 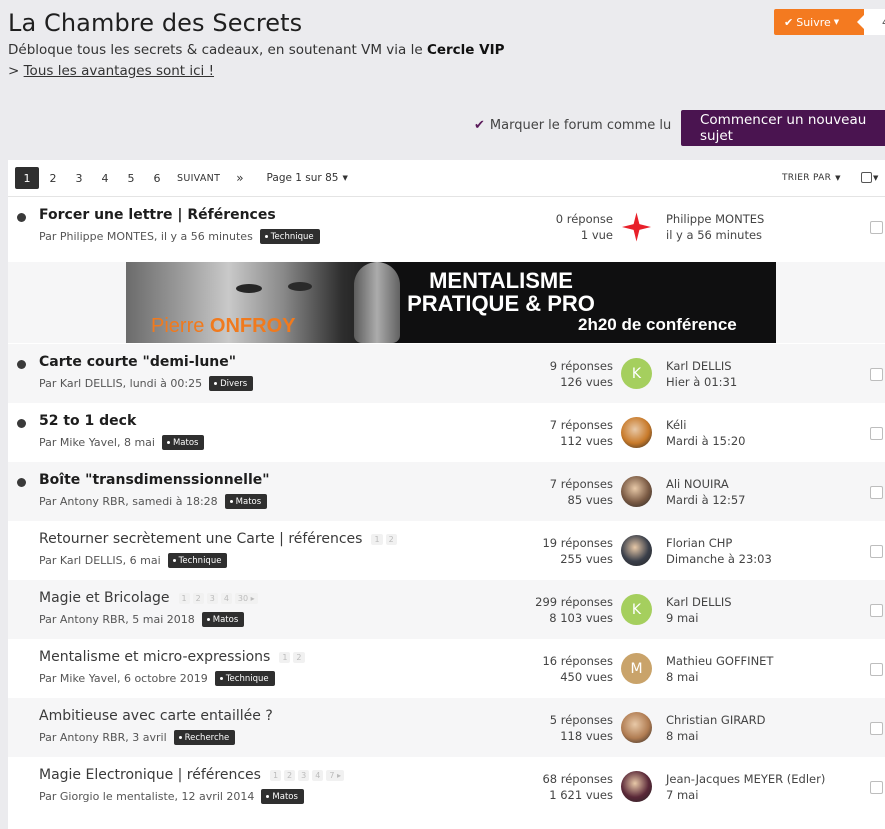 I want to click on page-jump-dropdown: Page 1 sur 85 ▼, so click(x=307, y=178).